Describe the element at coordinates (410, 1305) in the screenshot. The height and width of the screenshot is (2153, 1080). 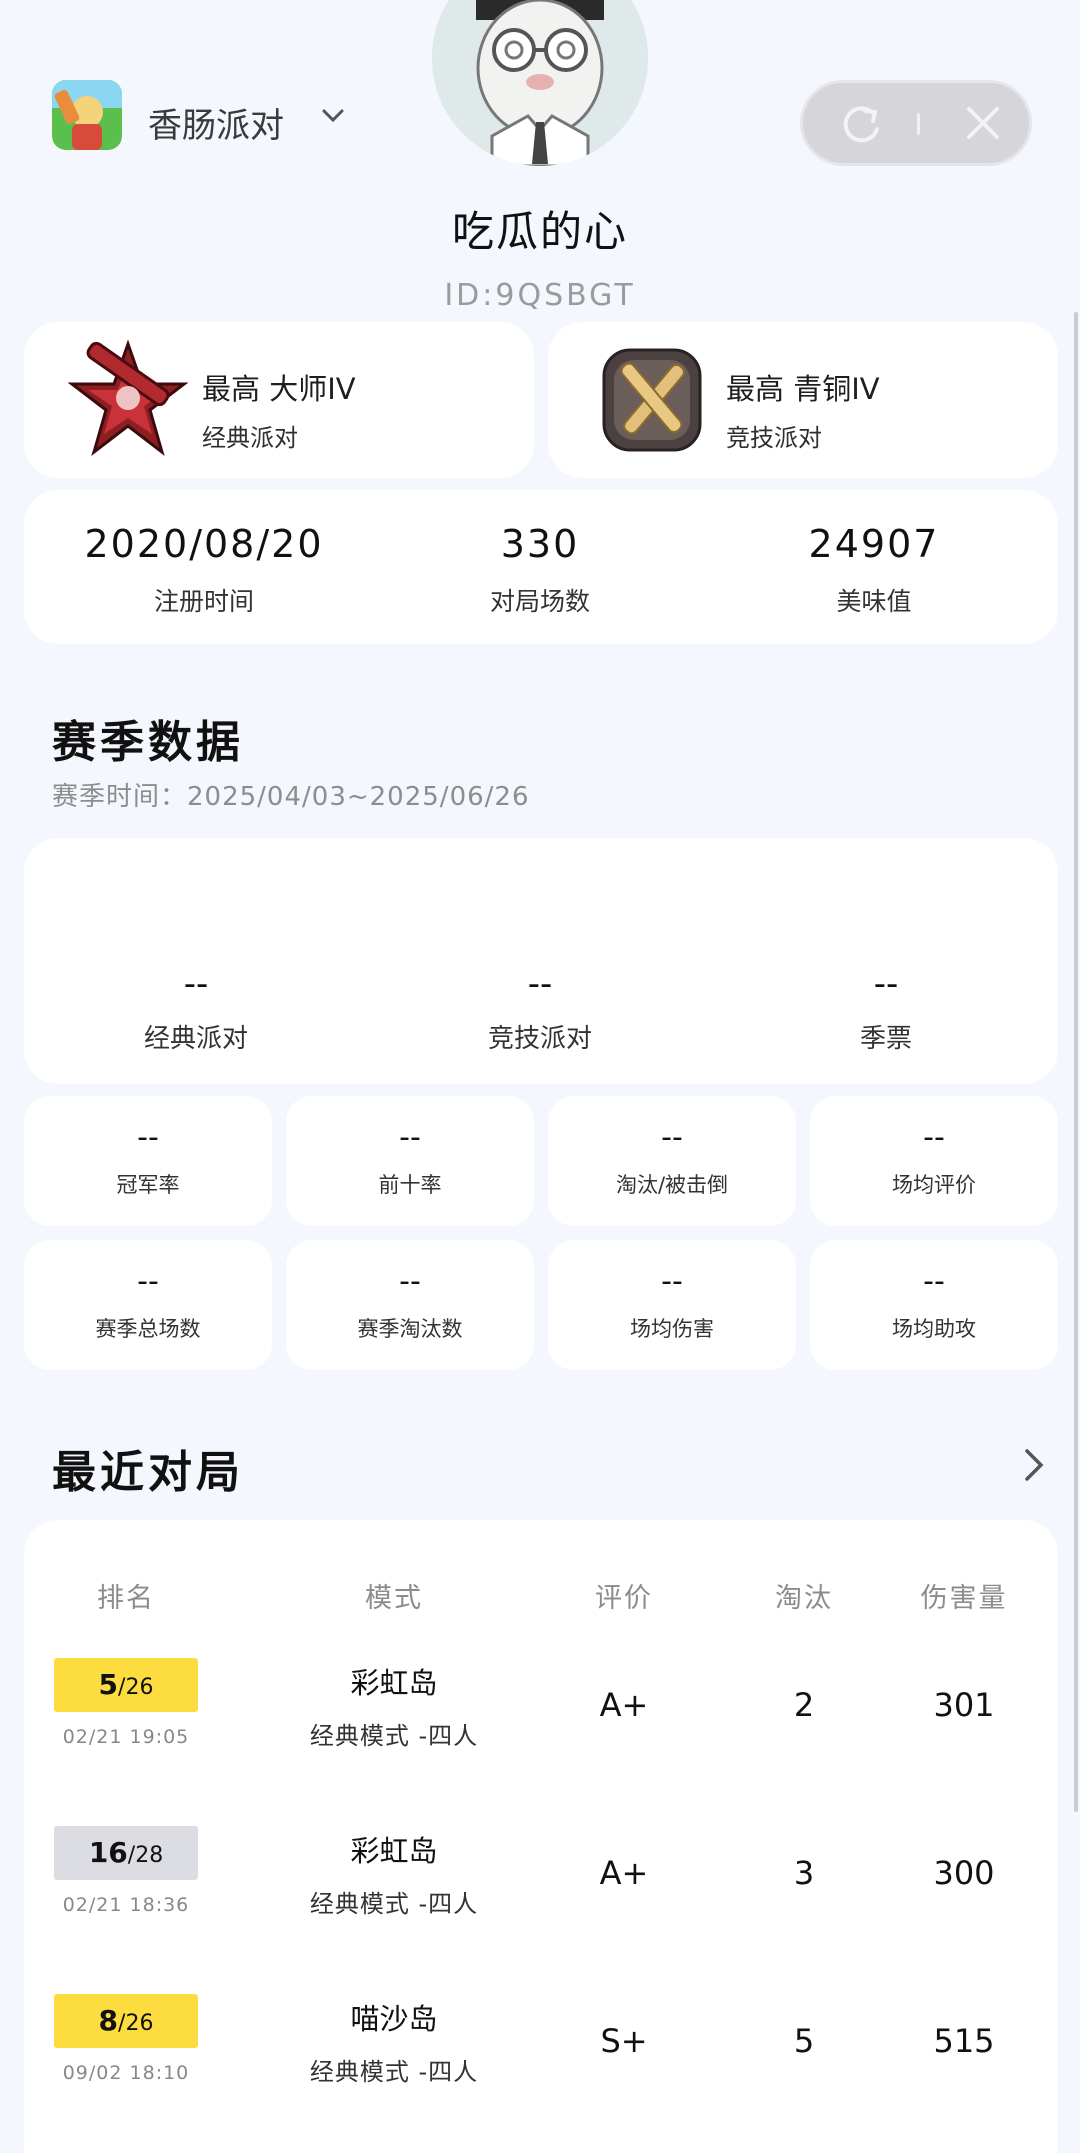
I see `tile-season-kills: -- 赛季淘汰数` at that location.